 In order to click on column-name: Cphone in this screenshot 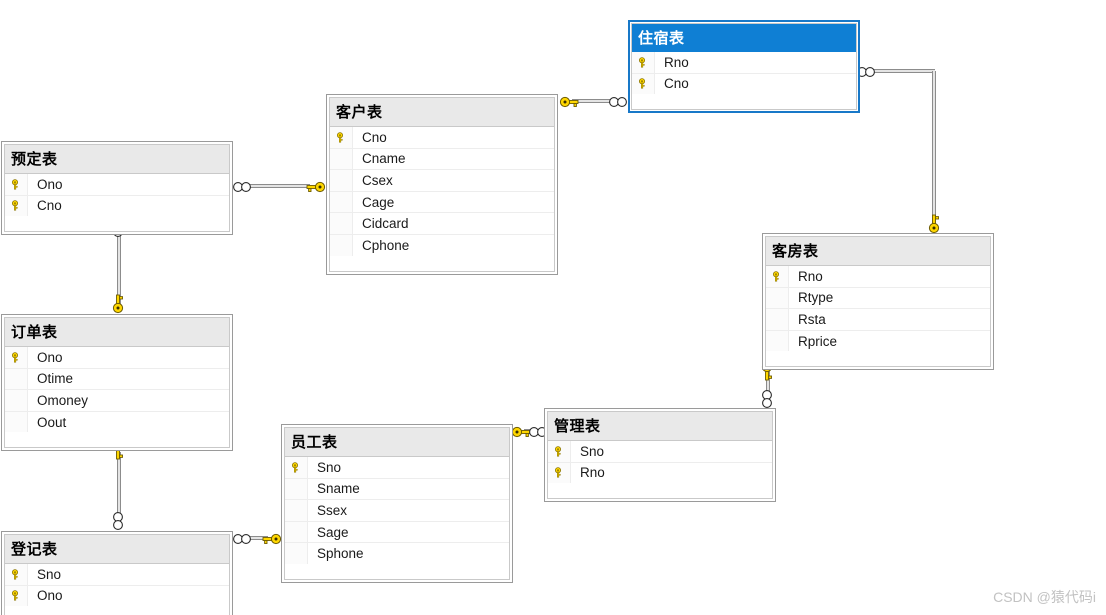, I will do `click(386, 245)`.